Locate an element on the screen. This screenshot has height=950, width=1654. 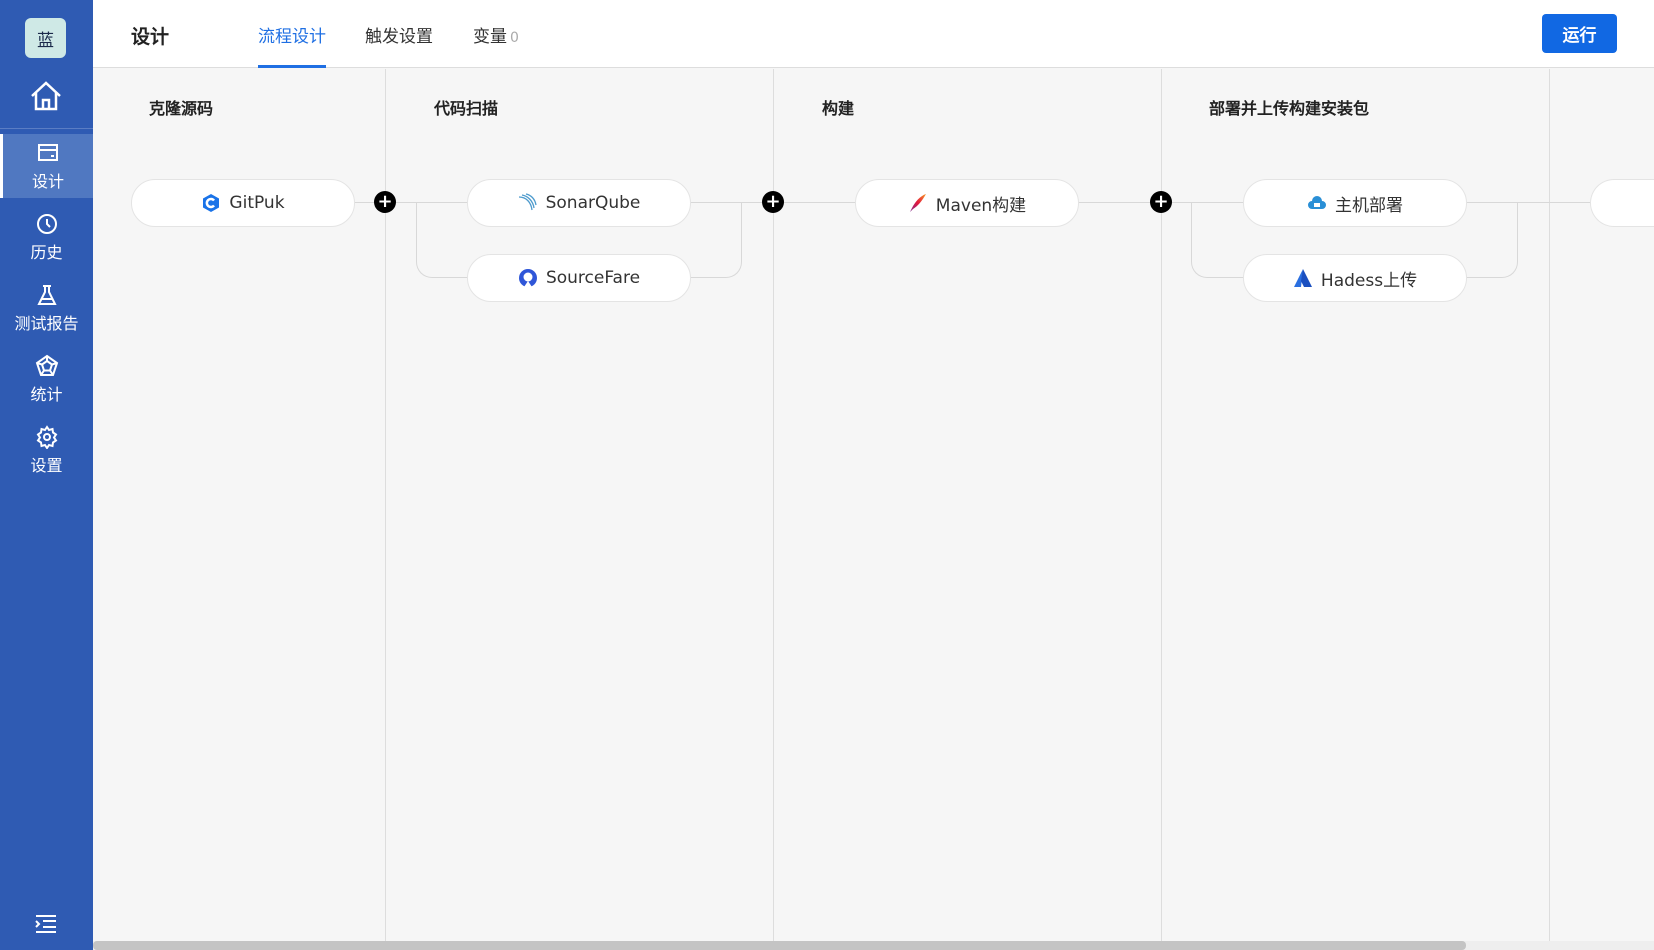
task-node-gitpuk: GitPuk is located at coordinates (243, 203).